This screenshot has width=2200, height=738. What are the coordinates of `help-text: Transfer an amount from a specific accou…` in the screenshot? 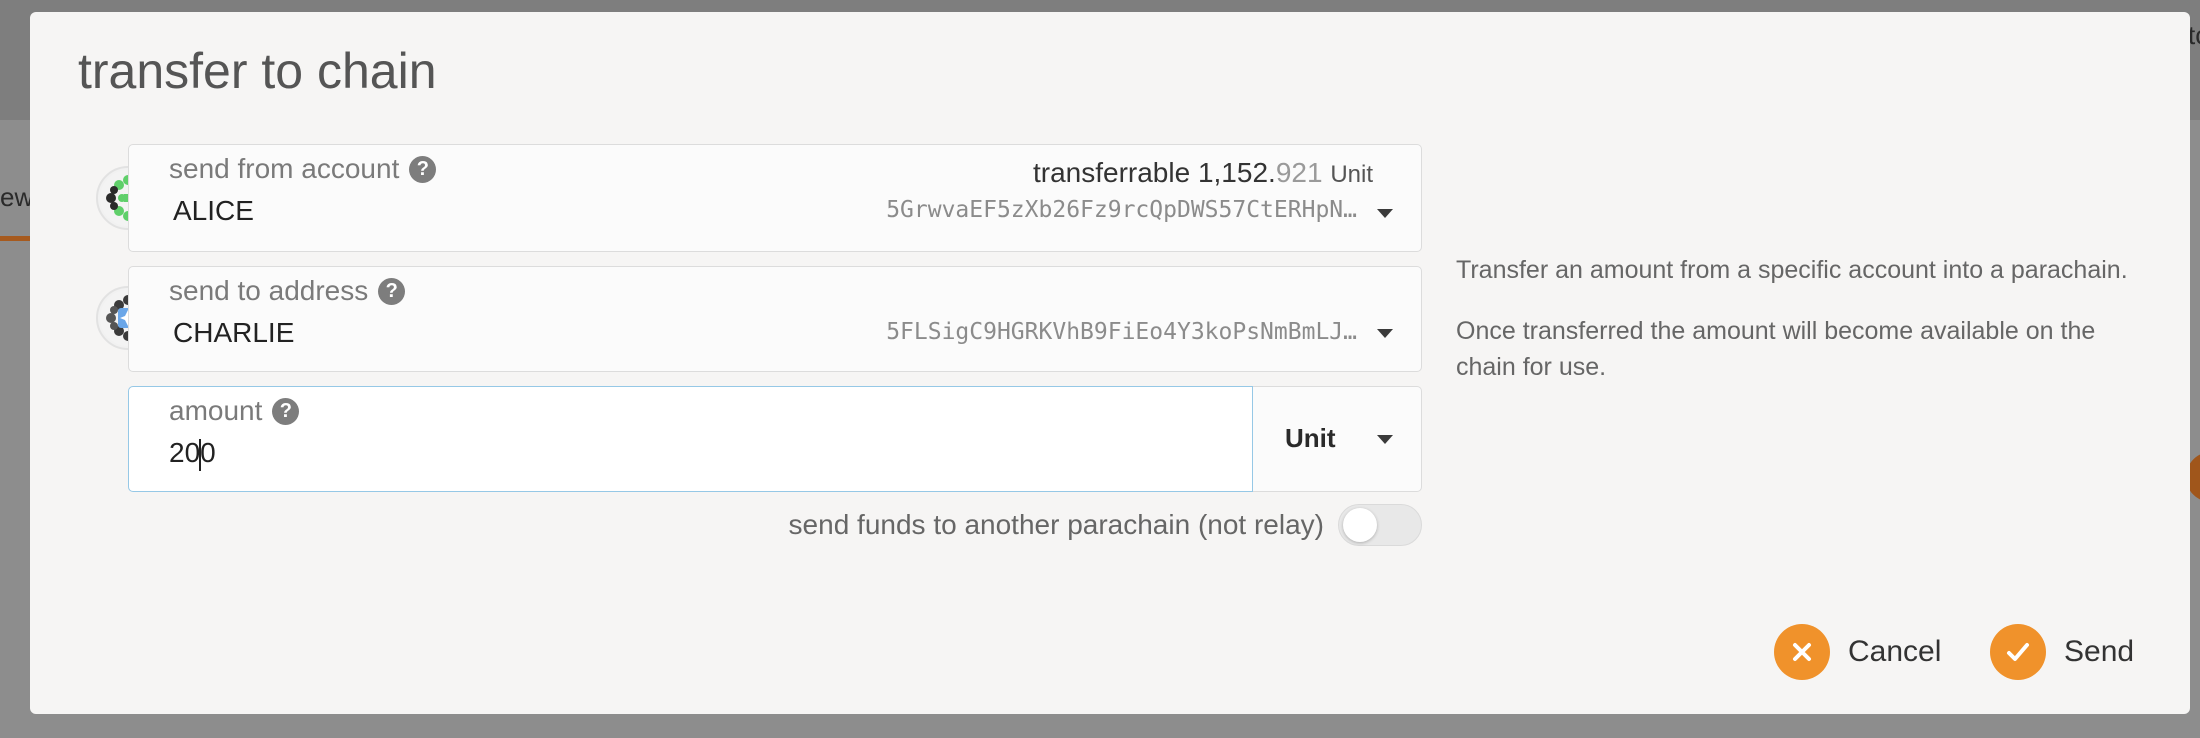 It's located at (1796, 331).